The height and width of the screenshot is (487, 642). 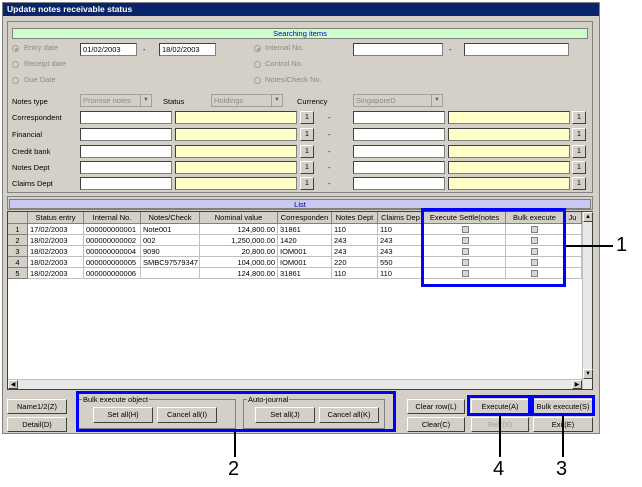 I want to click on table-cell: 000000000005, so click(x=112, y=262).